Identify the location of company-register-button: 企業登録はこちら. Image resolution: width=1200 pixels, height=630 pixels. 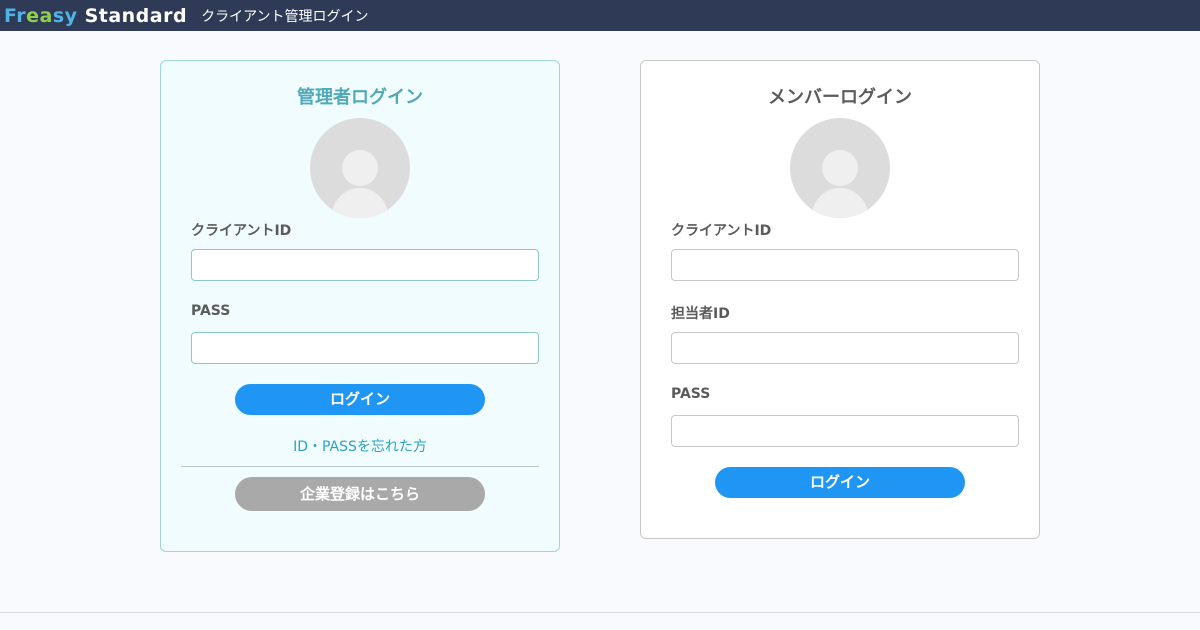
(360, 494).